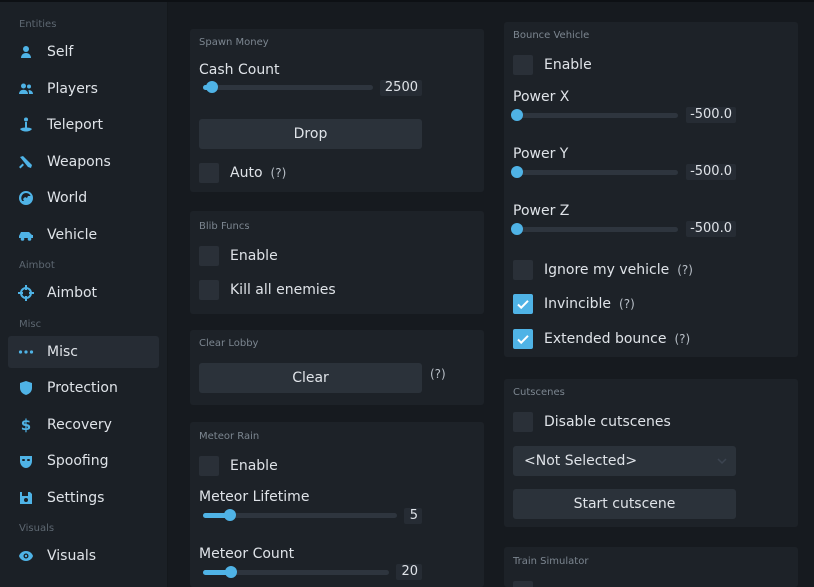  Describe the element at coordinates (310, 378) in the screenshot. I see `clear-button: Clear` at that location.